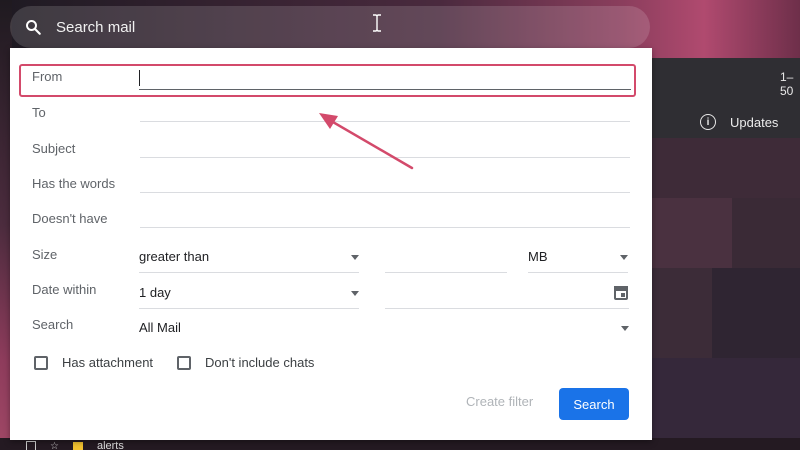 The height and width of the screenshot is (450, 800). I want to click on size-comparator-select: greater than, so click(249, 260).